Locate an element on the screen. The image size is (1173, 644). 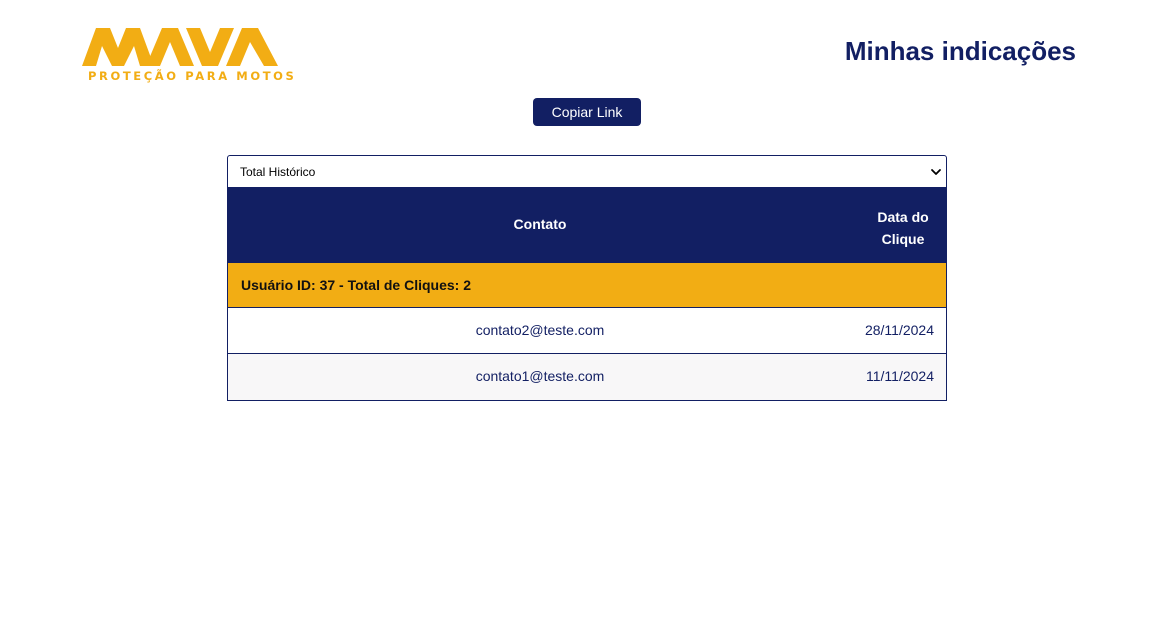
click-date-cell: 28/11/2024 is located at coordinates (899, 330).